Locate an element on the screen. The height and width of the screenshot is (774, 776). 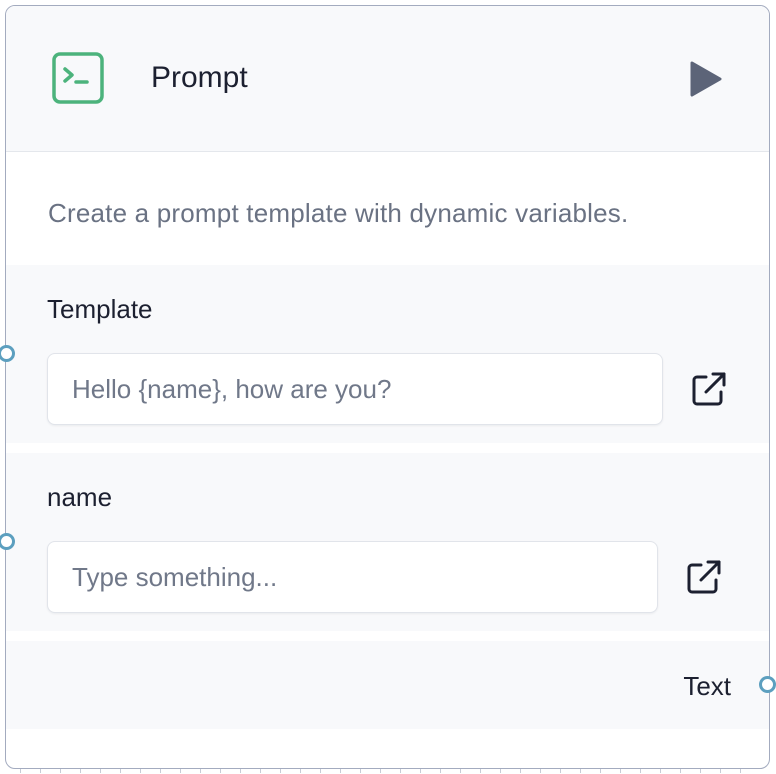
canvas-grid is located at coordinates (388, 771).